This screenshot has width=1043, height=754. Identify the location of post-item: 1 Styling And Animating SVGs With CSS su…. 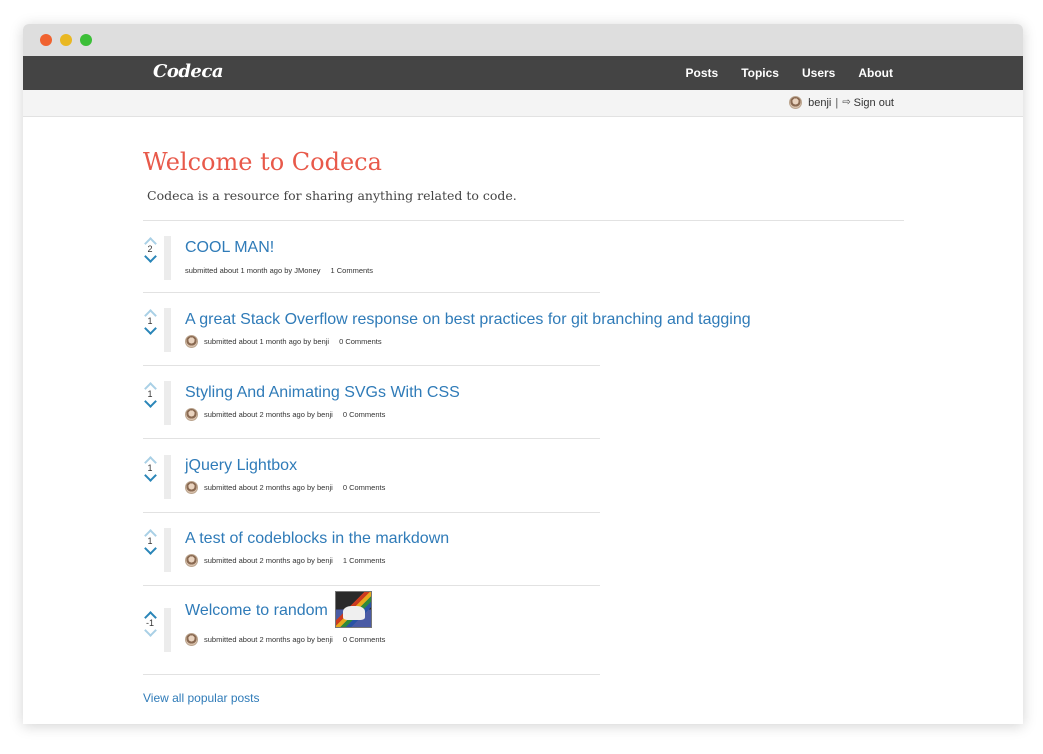
(371, 404).